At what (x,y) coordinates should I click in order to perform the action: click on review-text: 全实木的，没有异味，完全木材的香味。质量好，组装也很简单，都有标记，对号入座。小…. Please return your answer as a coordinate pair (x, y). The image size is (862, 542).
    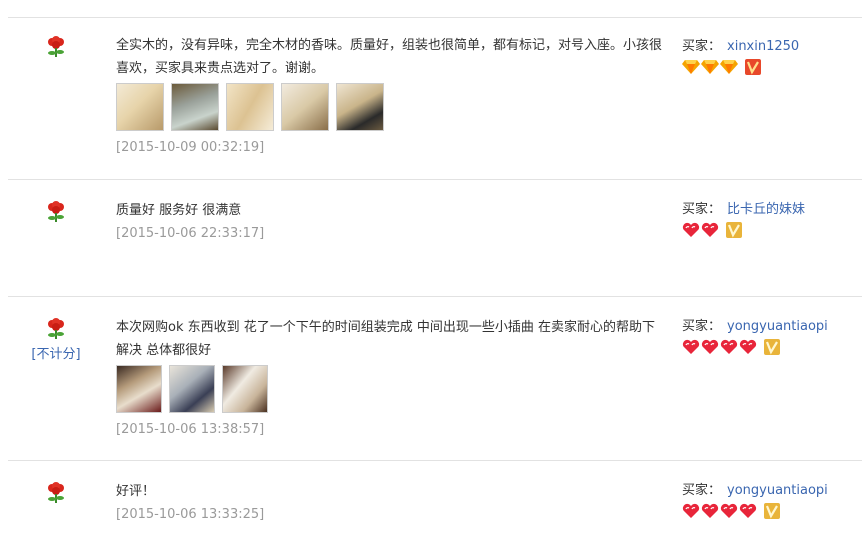
    Looking at the image, I should click on (389, 57).